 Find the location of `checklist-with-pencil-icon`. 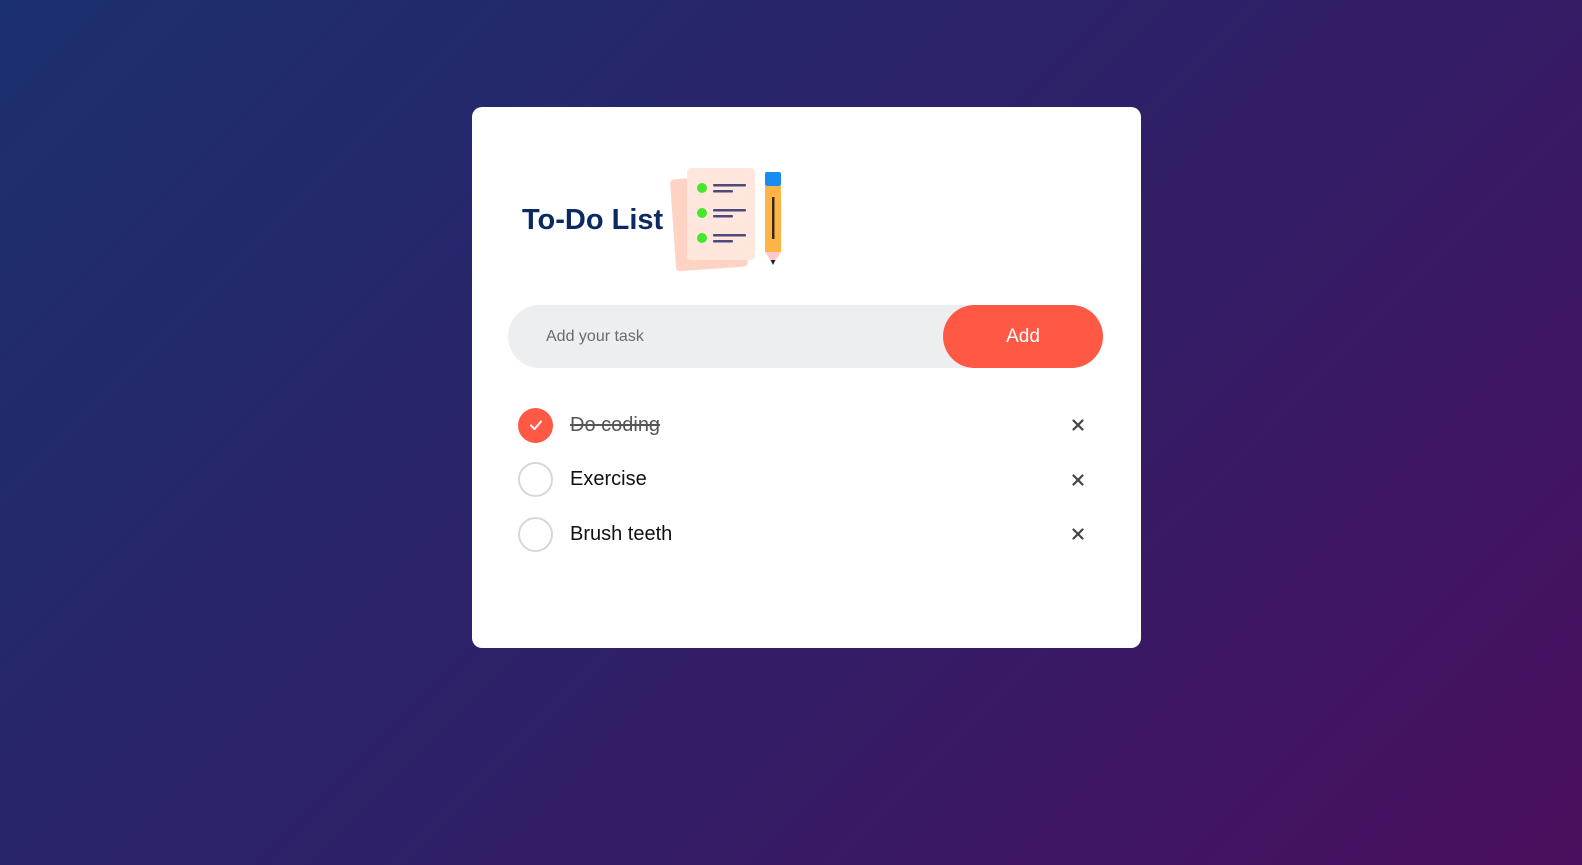

checklist-with-pencil-icon is located at coordinates (726, 220).